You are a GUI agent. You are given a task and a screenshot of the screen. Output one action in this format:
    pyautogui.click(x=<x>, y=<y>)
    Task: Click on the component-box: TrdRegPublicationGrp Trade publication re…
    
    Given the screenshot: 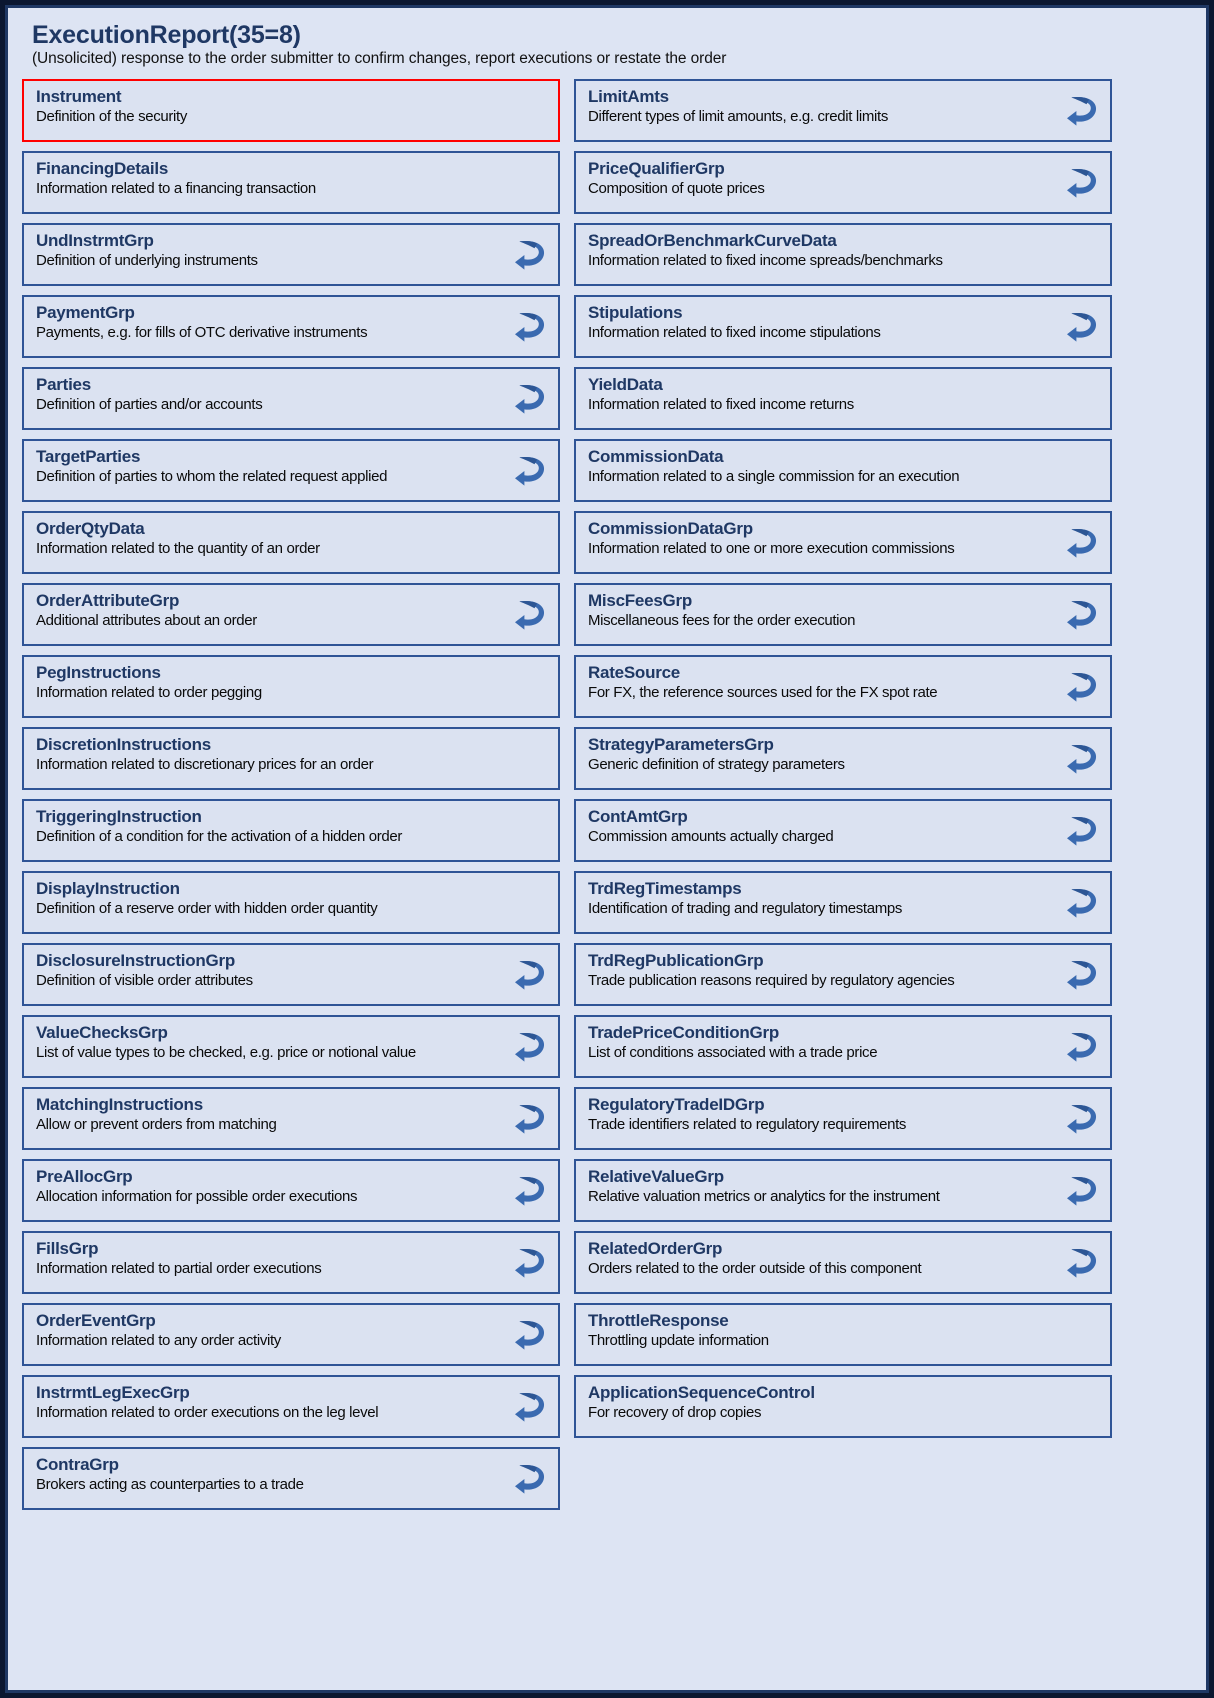 What is the action you would take?
    pyautogui.click(x=843, y=975)
    